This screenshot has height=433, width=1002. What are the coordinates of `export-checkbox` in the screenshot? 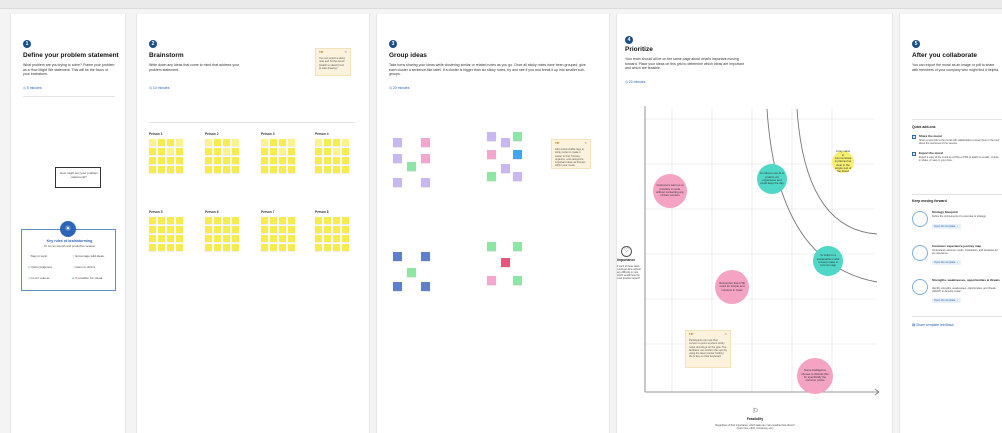 It's located at (914, 154).